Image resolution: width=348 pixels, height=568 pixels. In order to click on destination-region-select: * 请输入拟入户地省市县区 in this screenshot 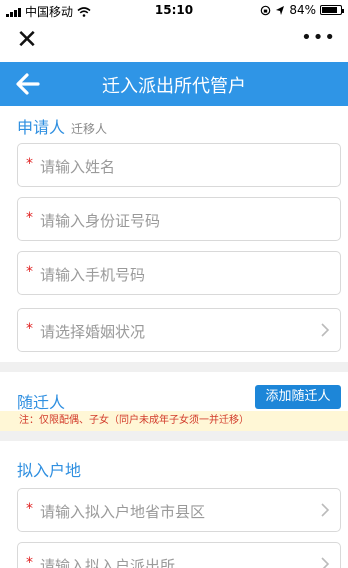, I will do `click(179, 510)`.